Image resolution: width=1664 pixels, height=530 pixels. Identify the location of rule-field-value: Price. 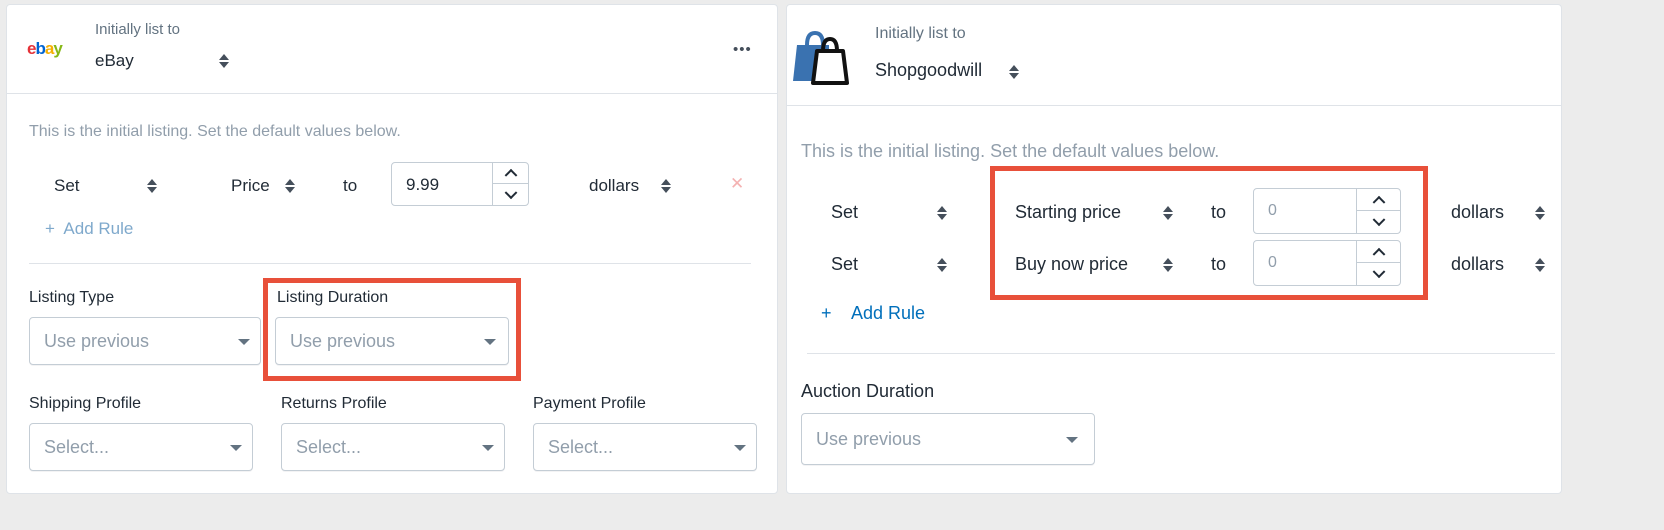
(250, 185).